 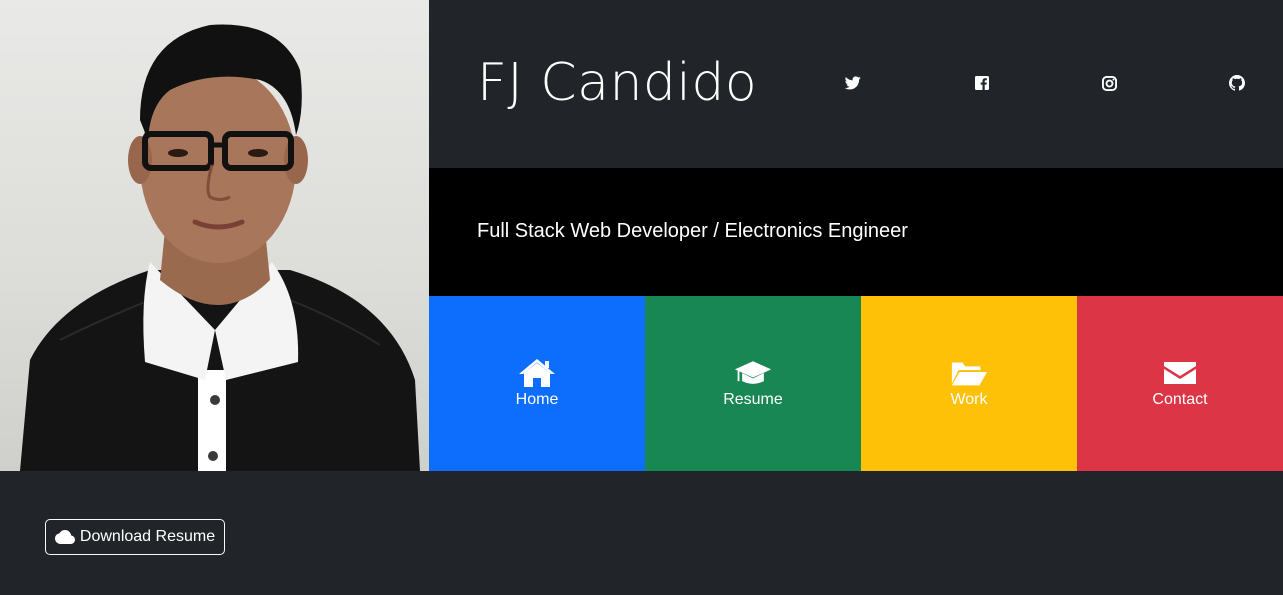 I want to click on nav-tile-home: Home, so click(x=537, y=383).